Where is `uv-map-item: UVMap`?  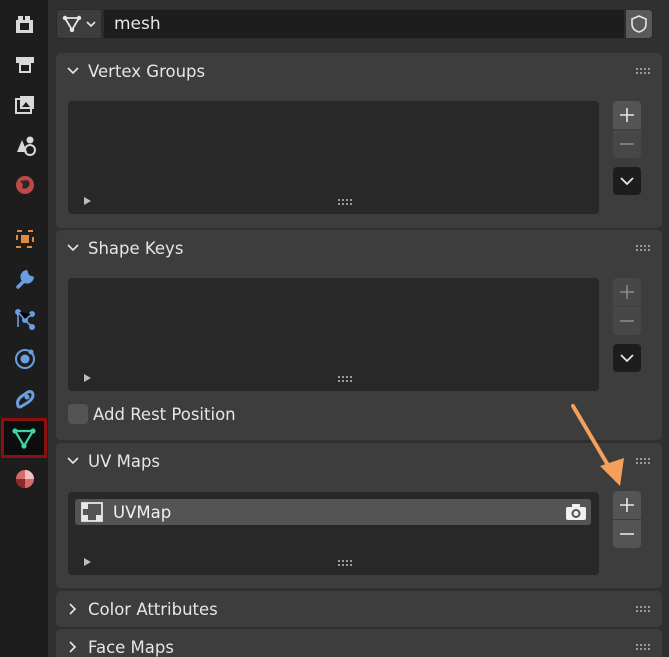
uv-map-item: UVMap is located at coordinates (333, 512).